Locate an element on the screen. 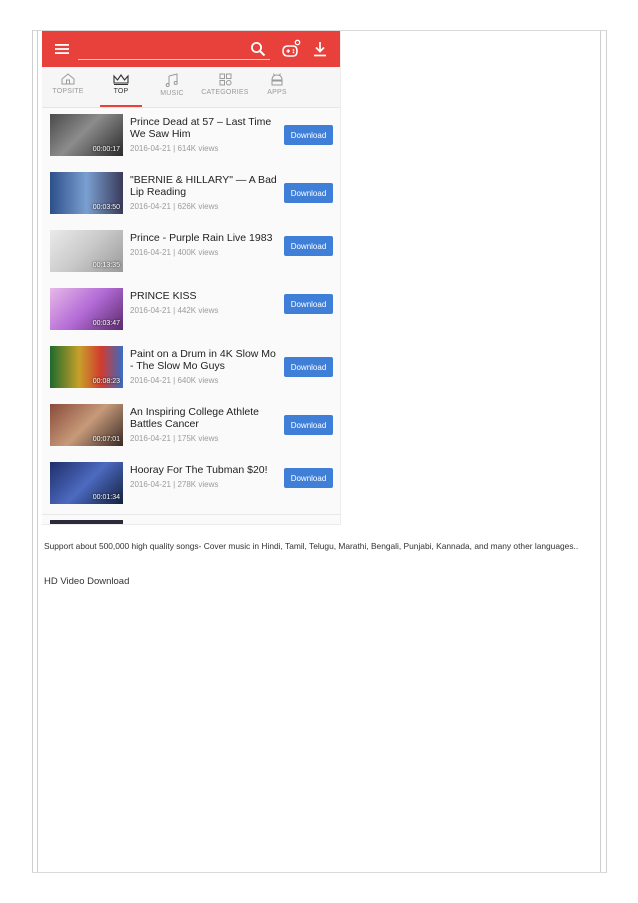  tab-label: APPS is located at coordinates (277, 92).